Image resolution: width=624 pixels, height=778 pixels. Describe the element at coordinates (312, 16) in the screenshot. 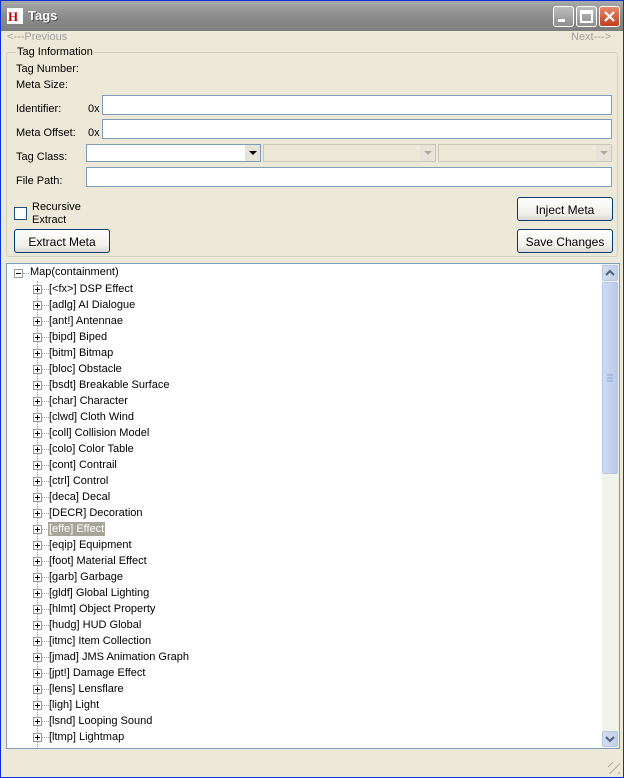

I see `title-bar: H Tags` at that location.